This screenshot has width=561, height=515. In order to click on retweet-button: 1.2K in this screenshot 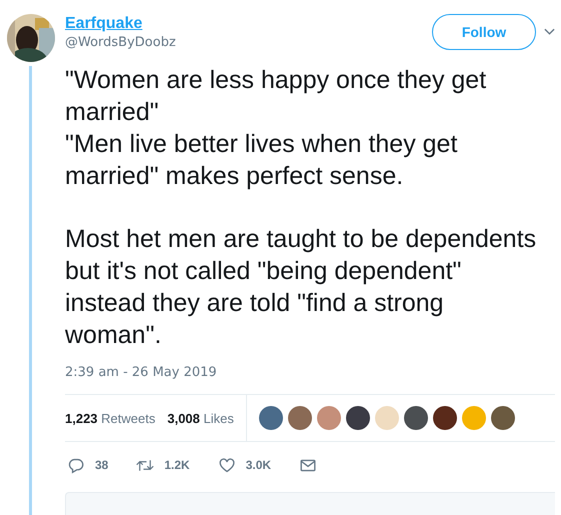, I will do `click(163, 465)`.